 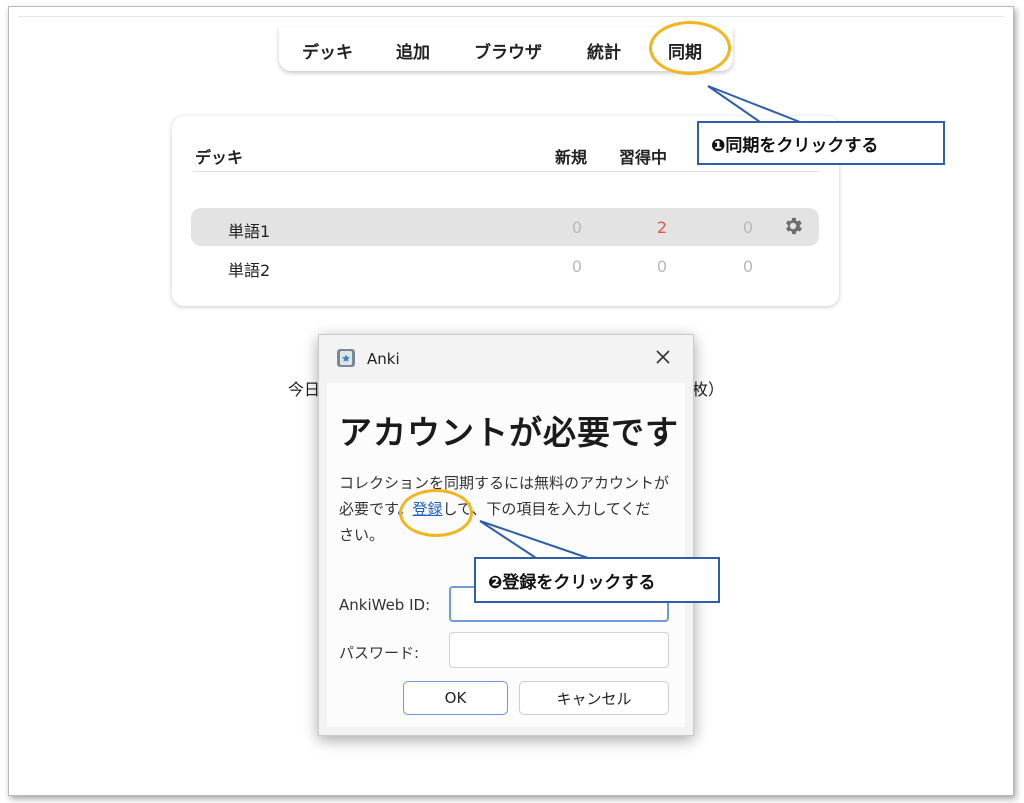 What do you see at coordinates (362, 535) in the screenshot?
I see `dialog-text-line3: さい。` at bounding box center [362, 535].